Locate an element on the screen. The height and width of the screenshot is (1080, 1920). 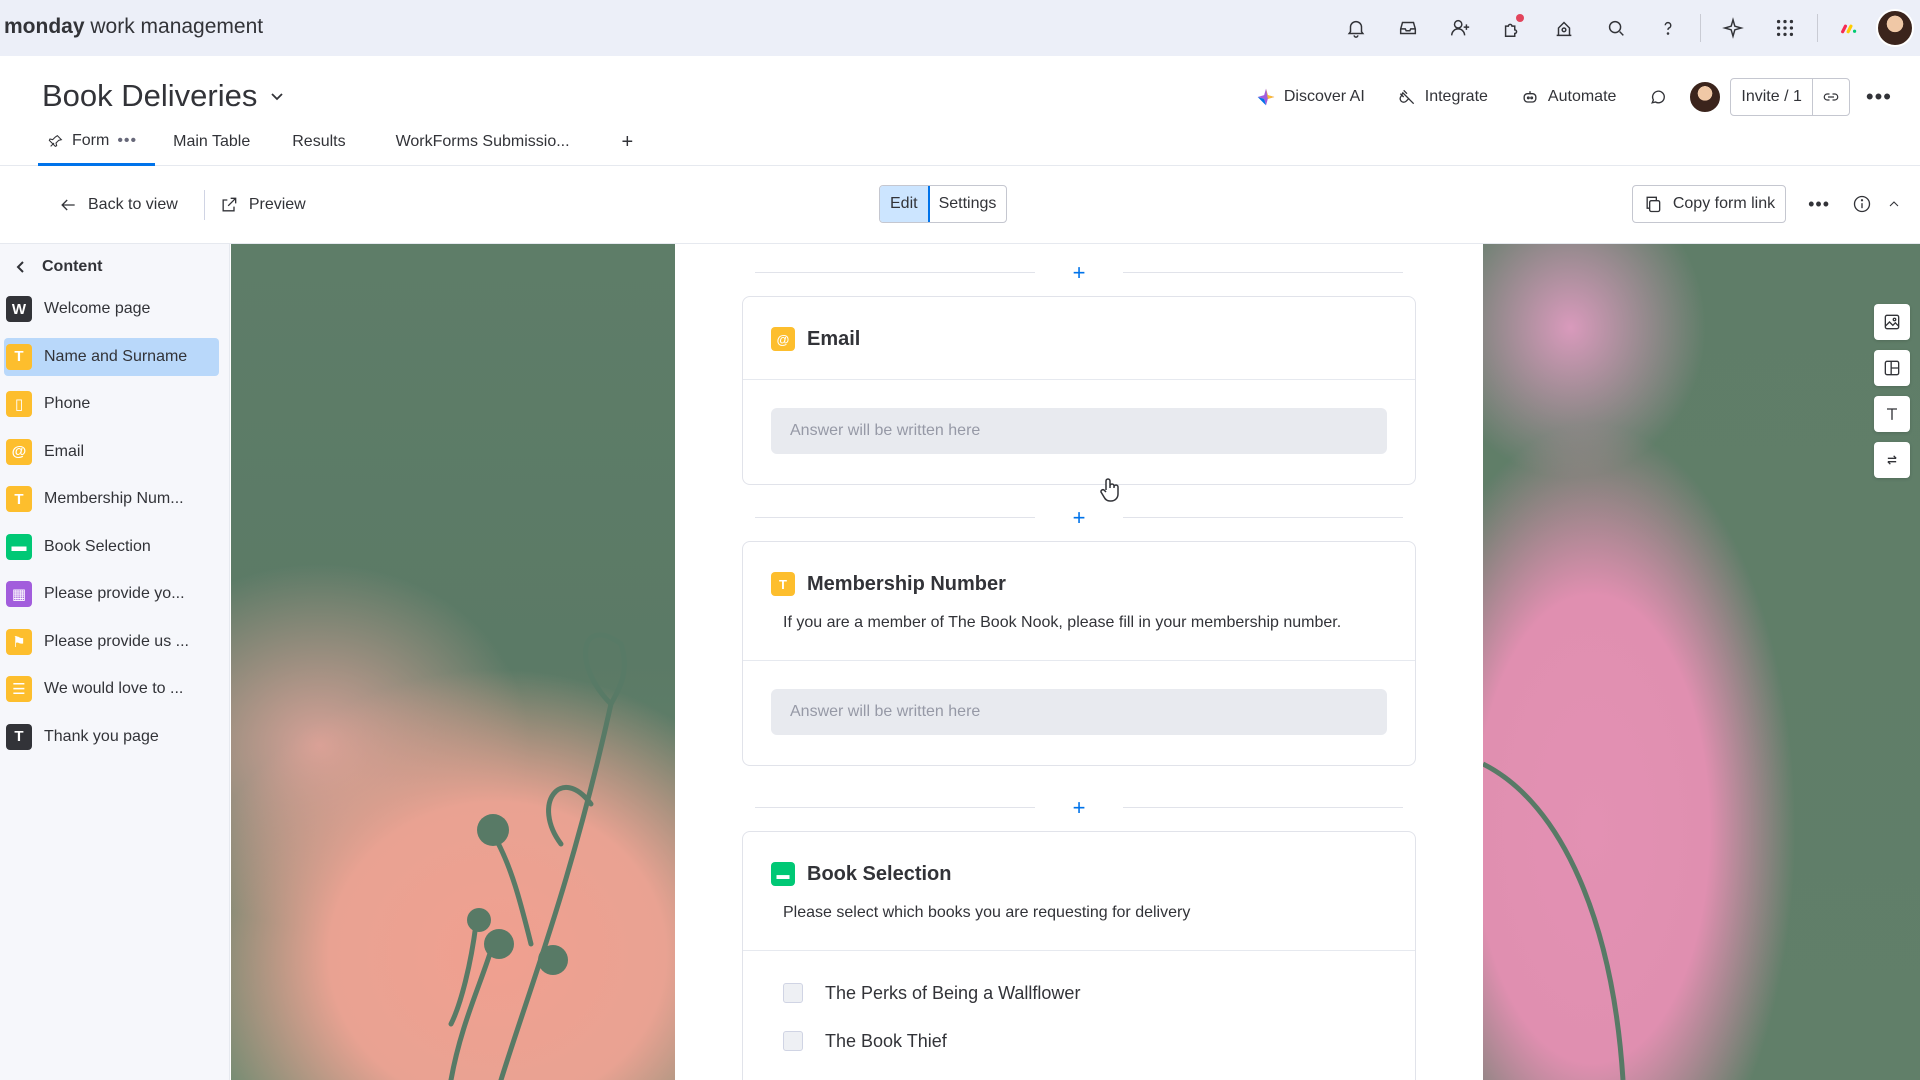
chevron-left-icon is located at coordinates (21, 267).